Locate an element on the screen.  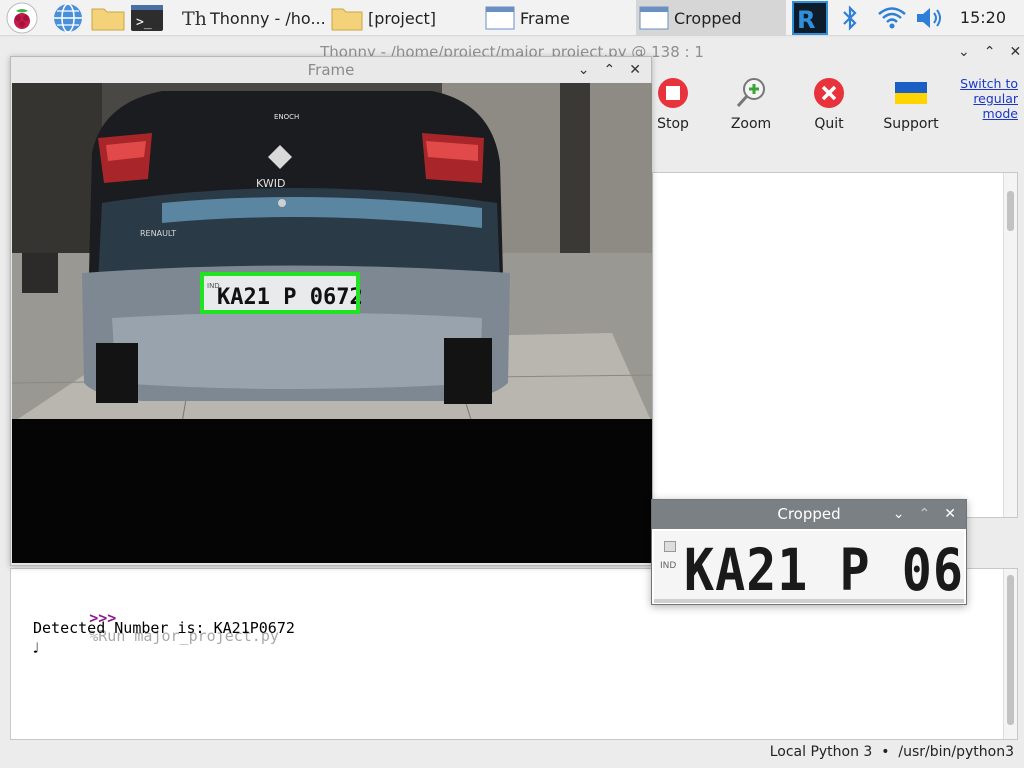
bluetooth-icon is located at coordinates (850, 18).